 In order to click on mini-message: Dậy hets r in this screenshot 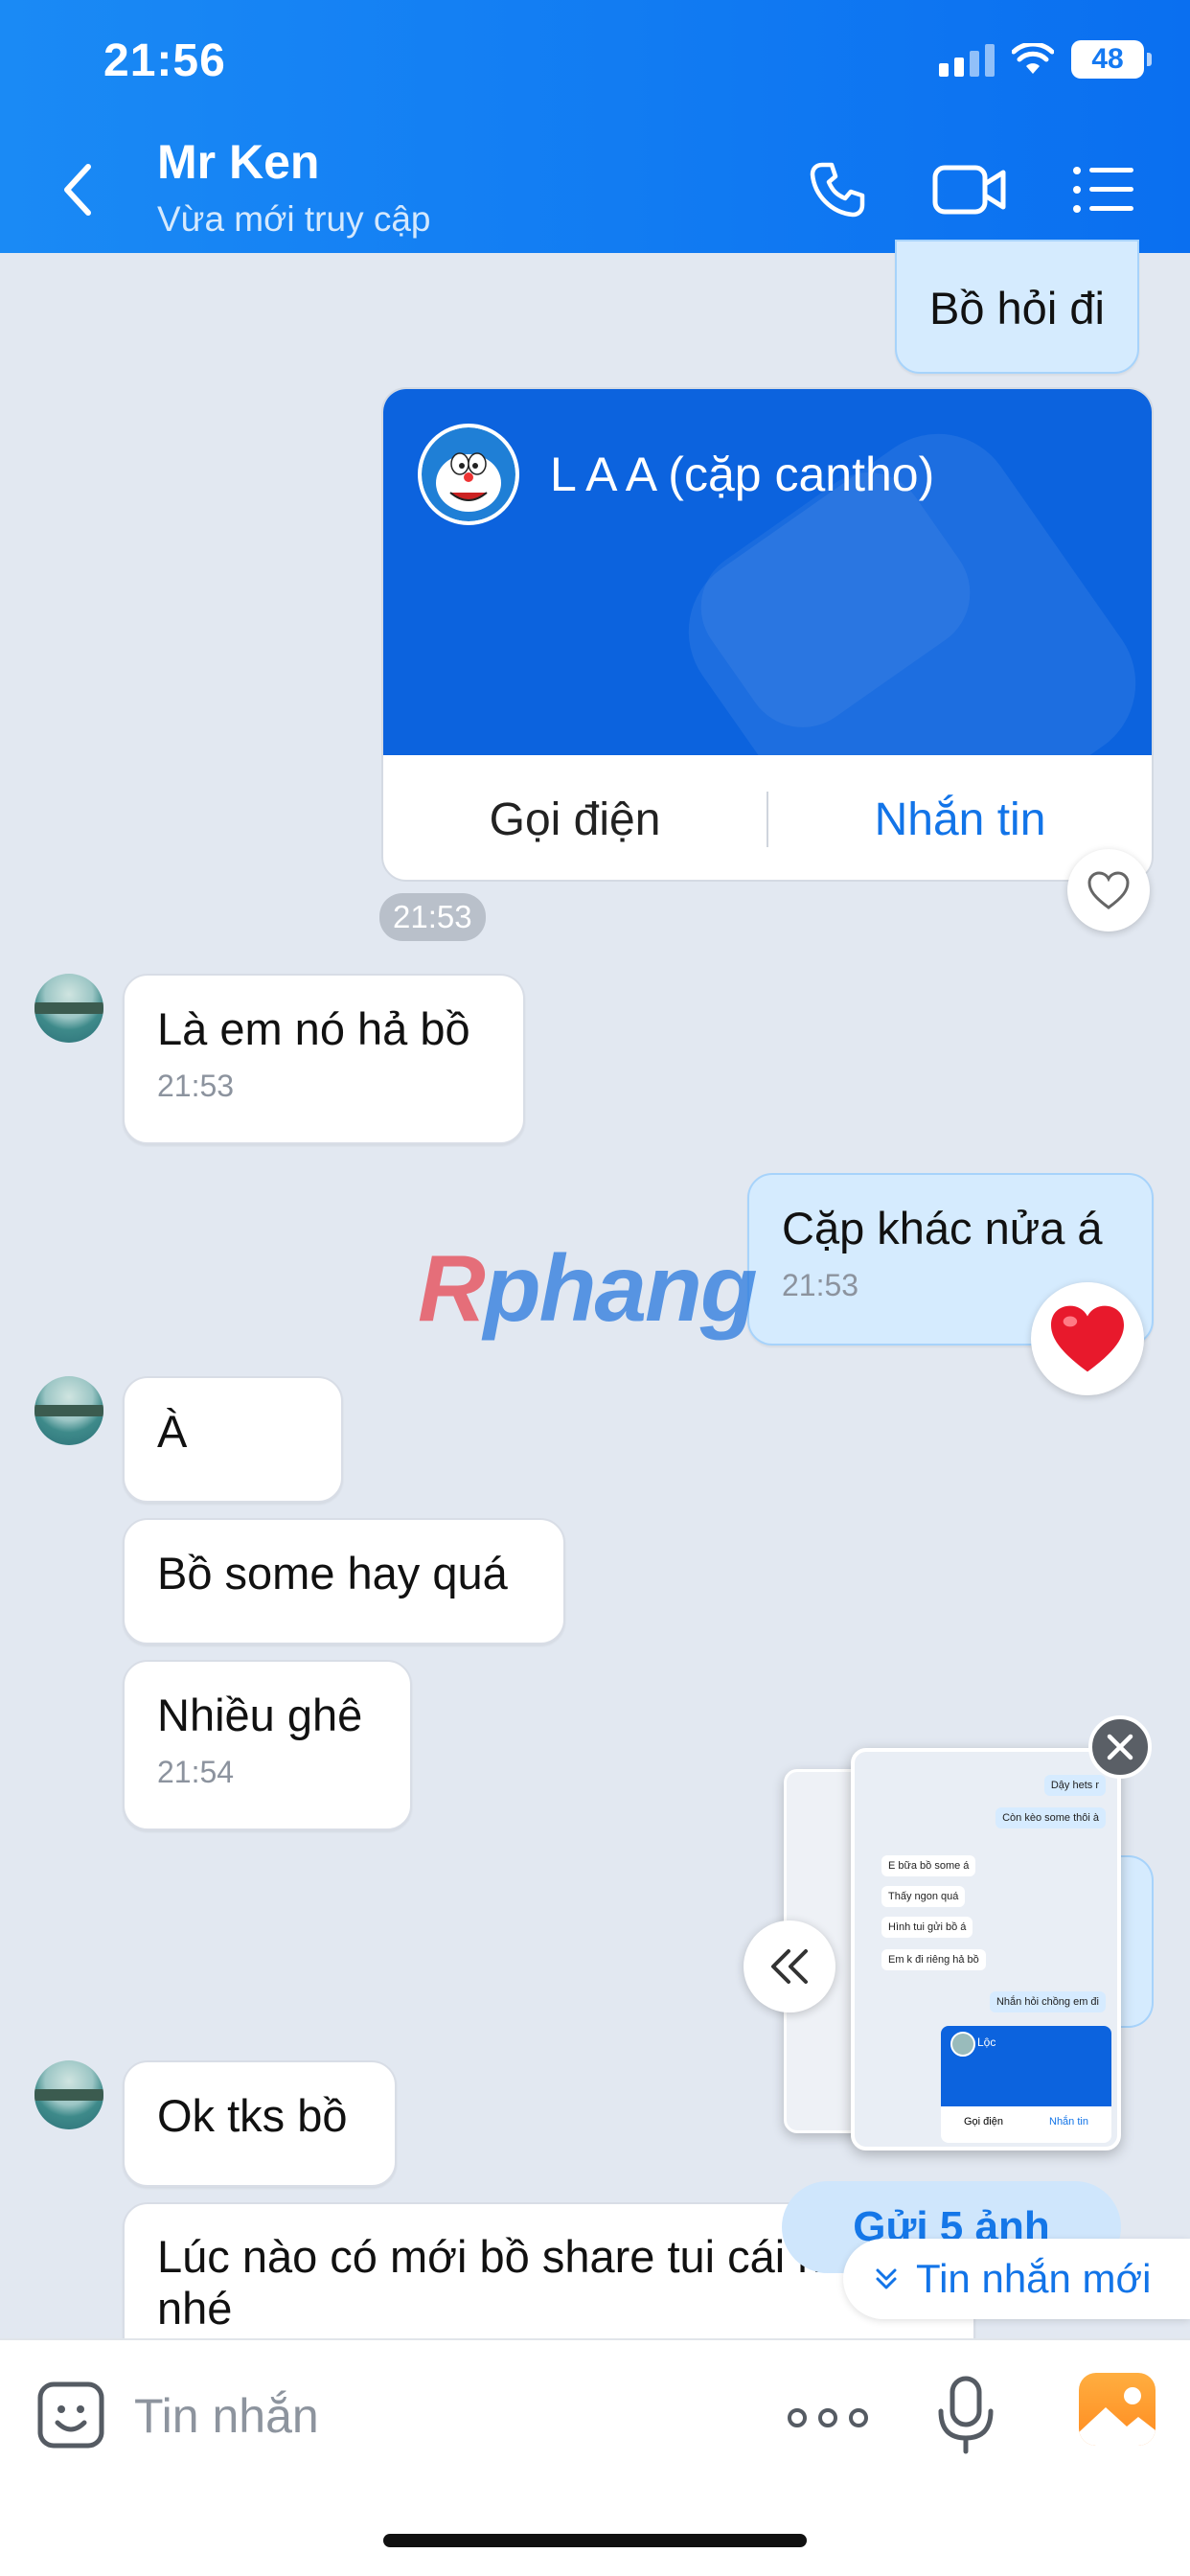, I will do `click(1074, 1786)`.